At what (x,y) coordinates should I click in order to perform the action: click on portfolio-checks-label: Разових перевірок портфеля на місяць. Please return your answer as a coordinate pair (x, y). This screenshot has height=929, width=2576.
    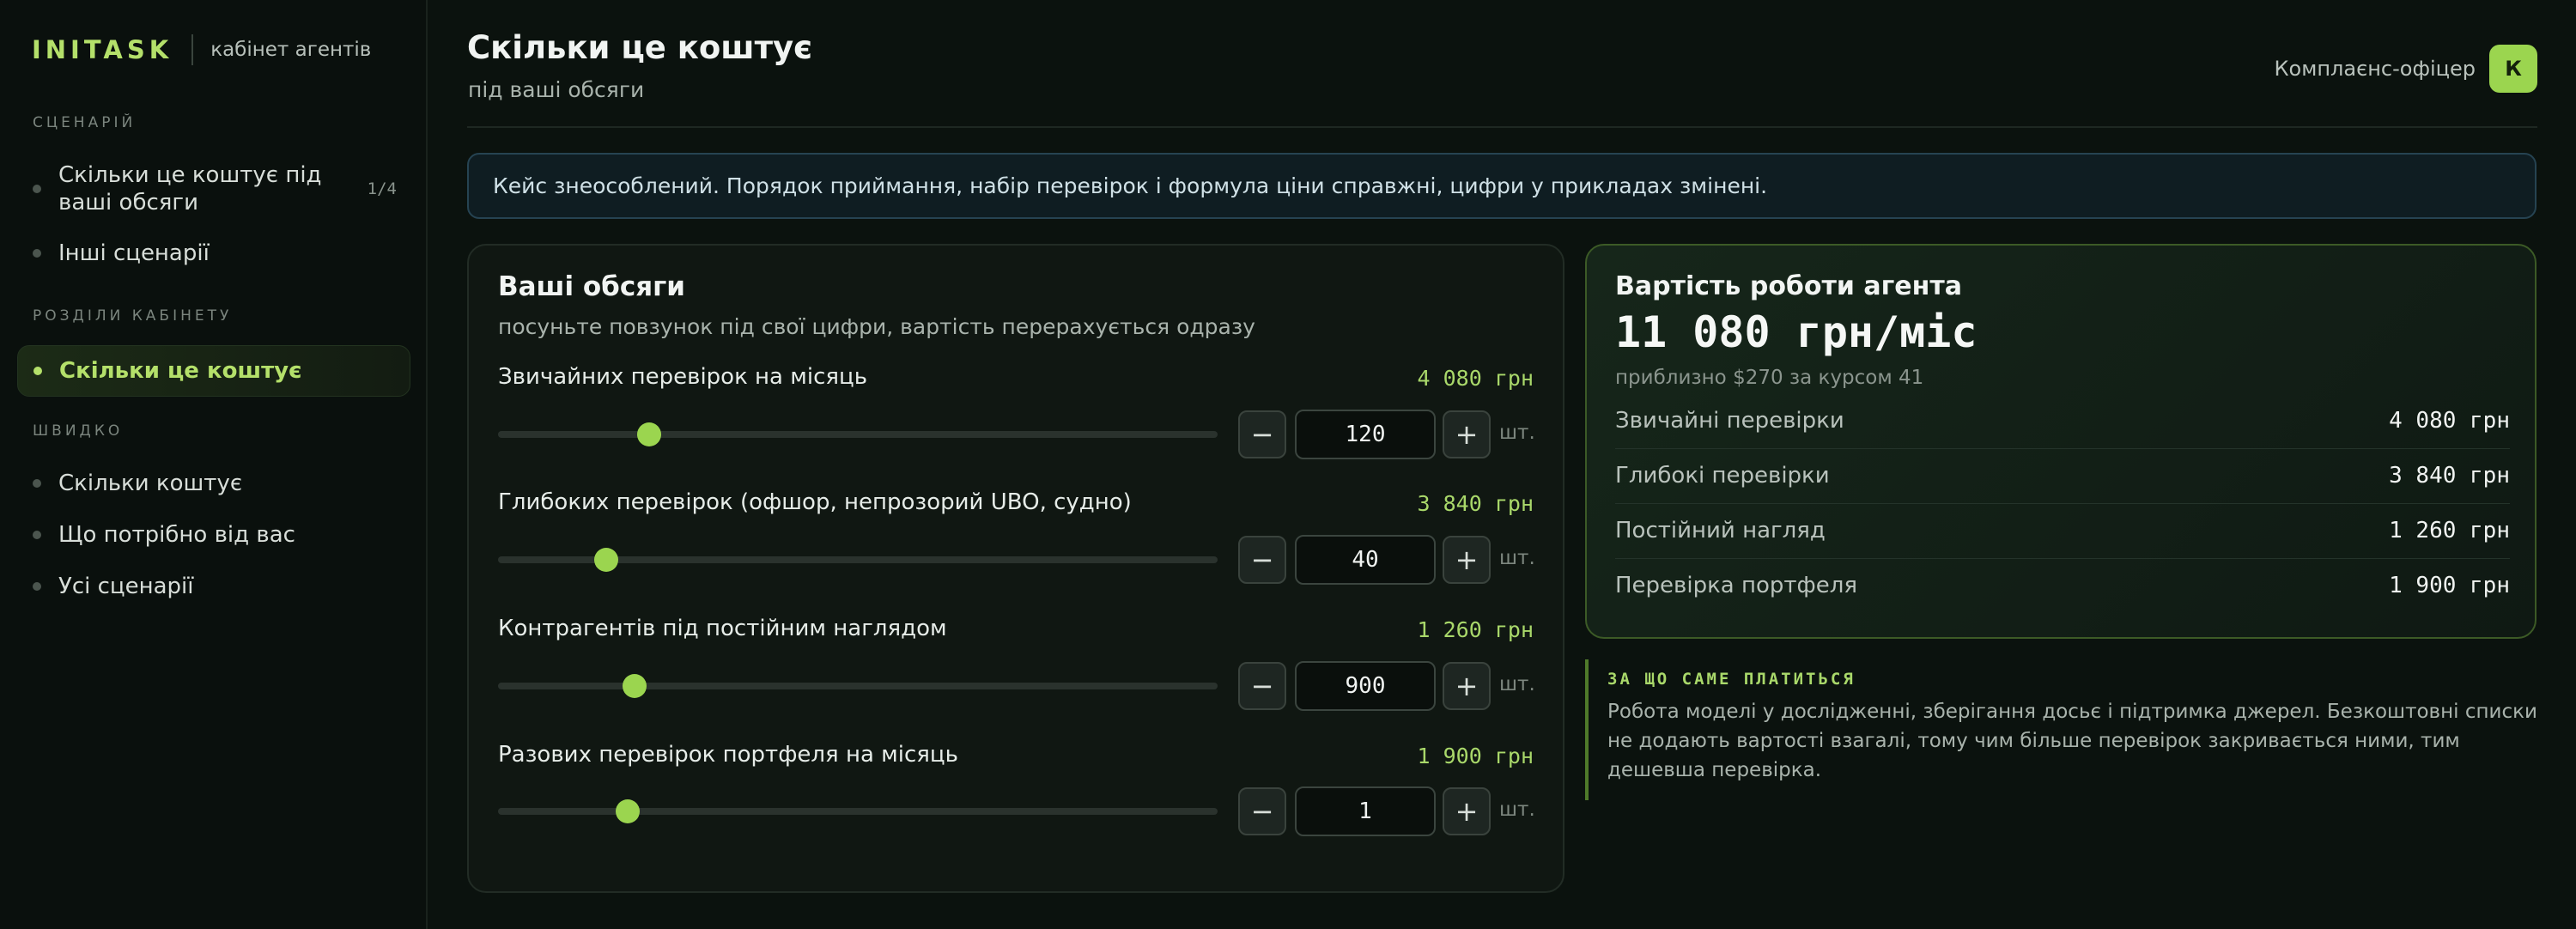
    Looking at the image, I should click on (728, 755).